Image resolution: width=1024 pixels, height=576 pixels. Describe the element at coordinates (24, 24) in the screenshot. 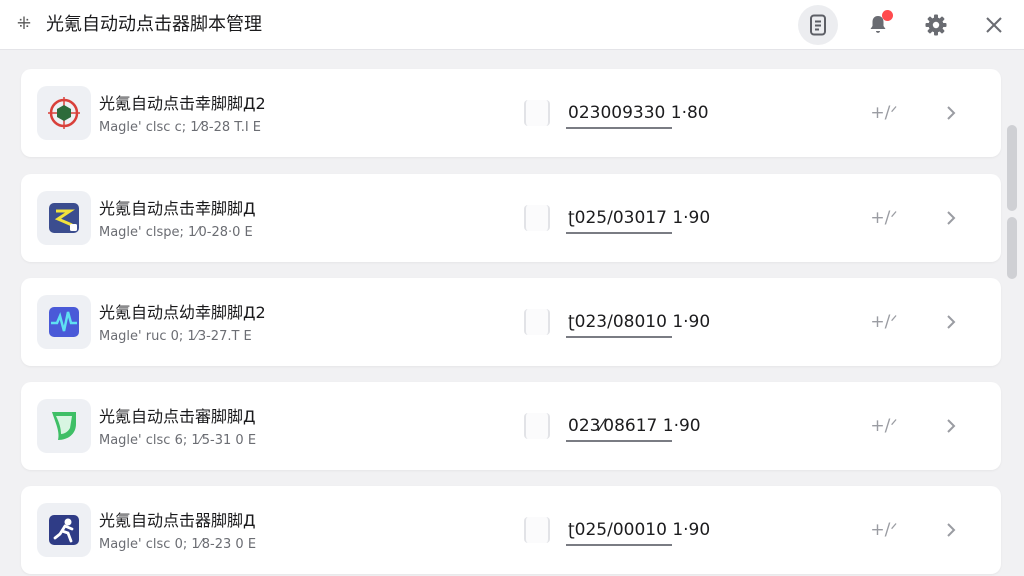

I see `asterisk-icon: ⁜` at that location.